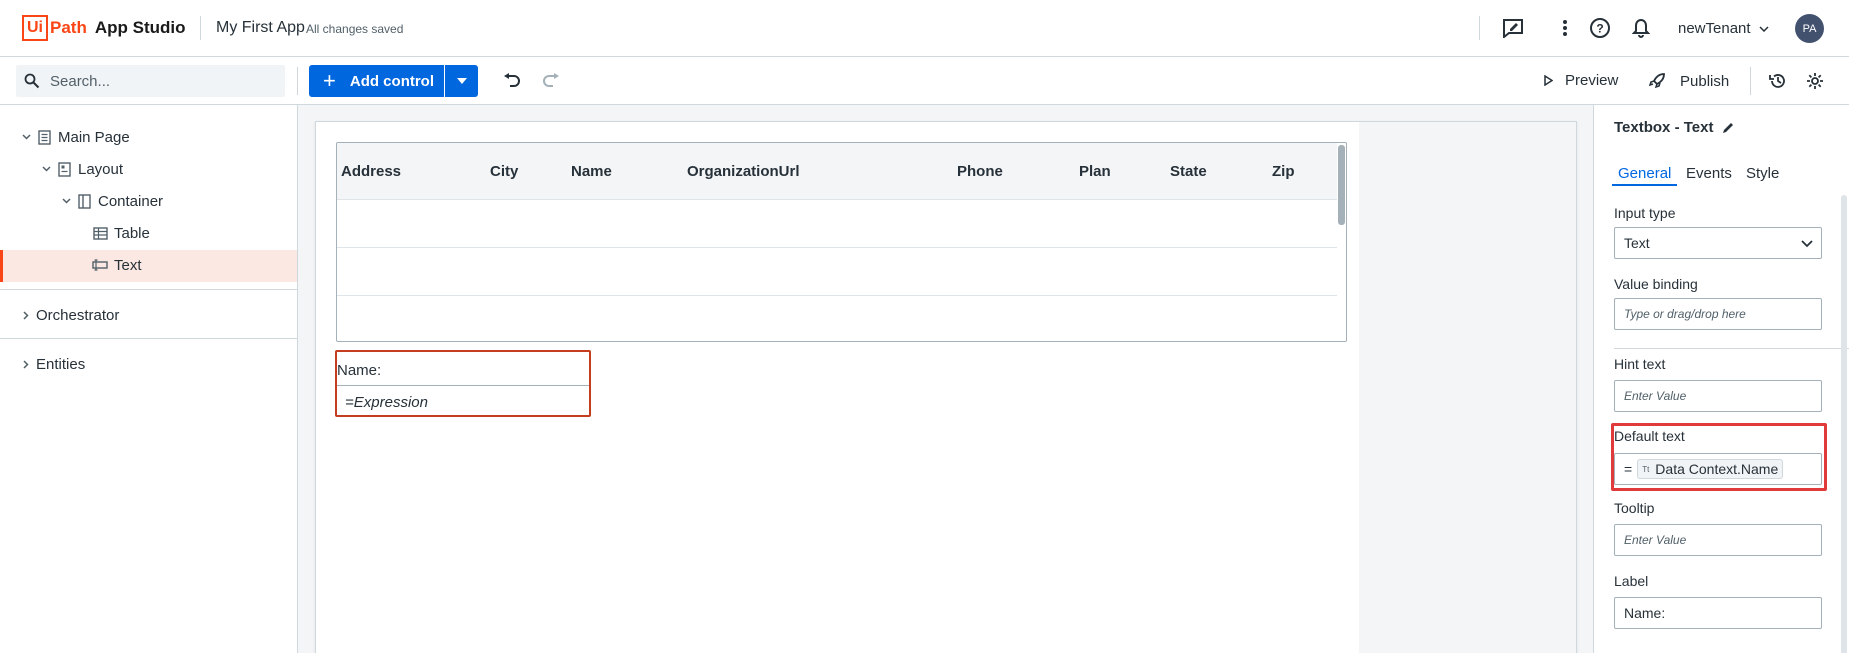 The image size is (1849, 653). Describe the element at coordinates (61, 364) in the screenshot. I see `tree-section-label: Entities` at that location.